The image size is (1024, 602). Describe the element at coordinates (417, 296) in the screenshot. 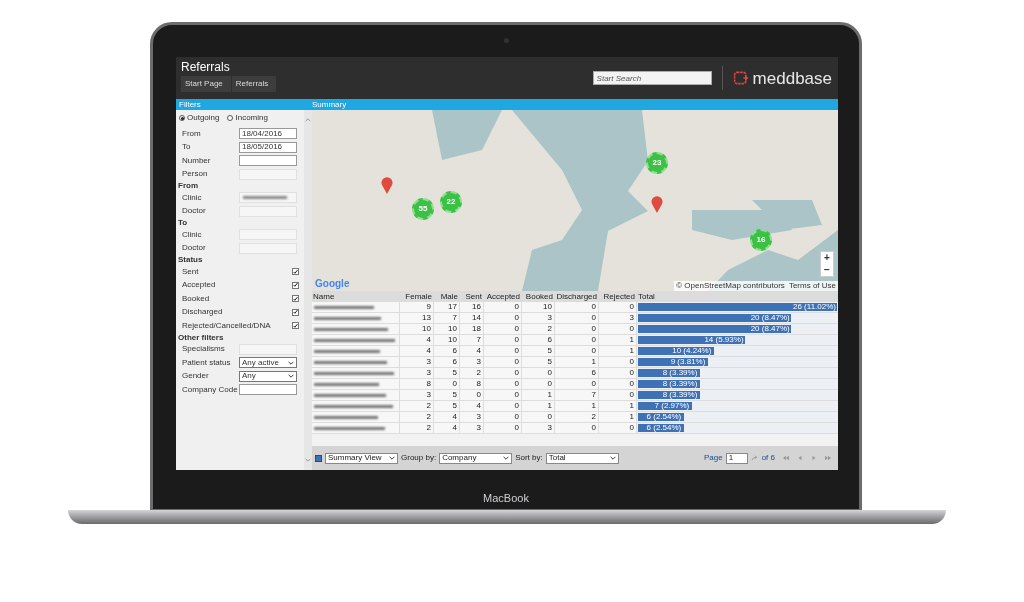

I see `column-header: Female` at that location.